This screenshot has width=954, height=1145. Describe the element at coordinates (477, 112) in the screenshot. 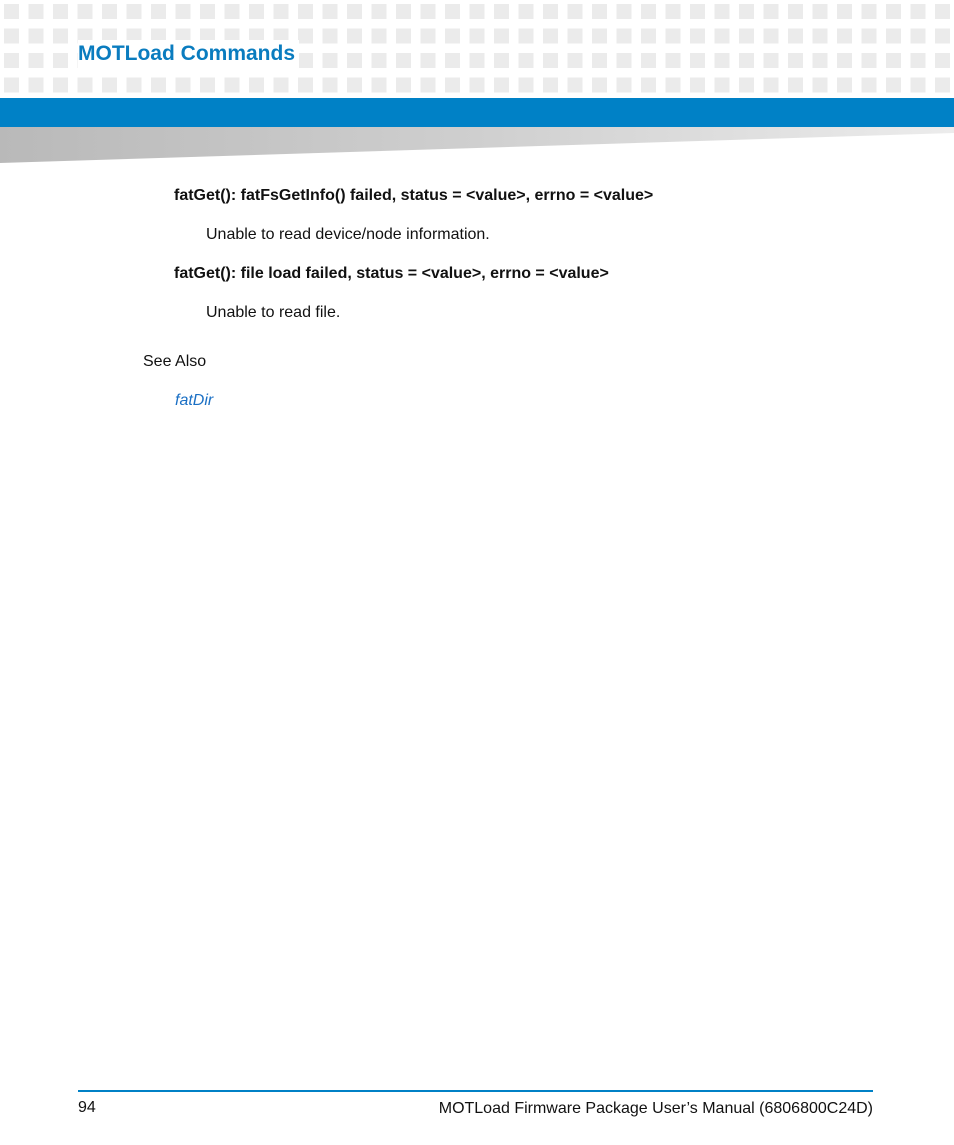

I see `header-blue-band` at that location.